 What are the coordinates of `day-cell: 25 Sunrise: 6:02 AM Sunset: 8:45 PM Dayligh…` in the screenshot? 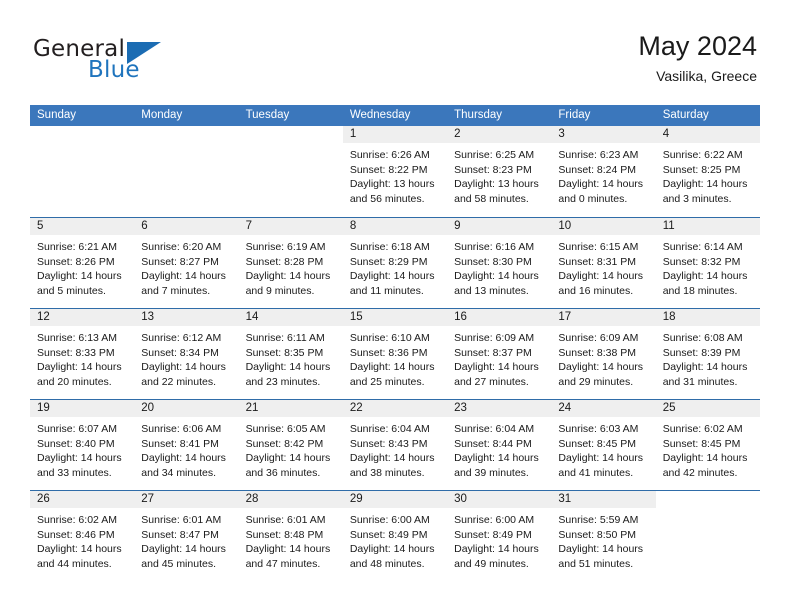 It's located at (707, 445).